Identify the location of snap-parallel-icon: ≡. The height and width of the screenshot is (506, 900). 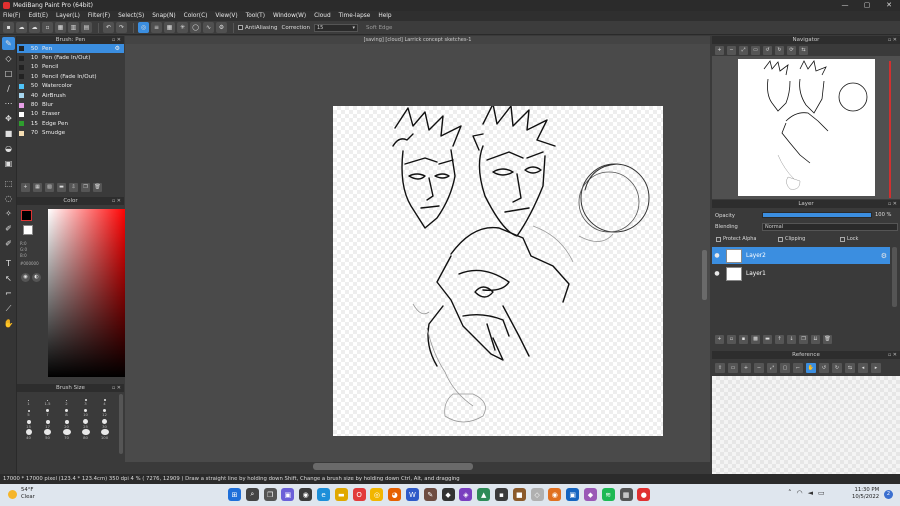
(156, 27).